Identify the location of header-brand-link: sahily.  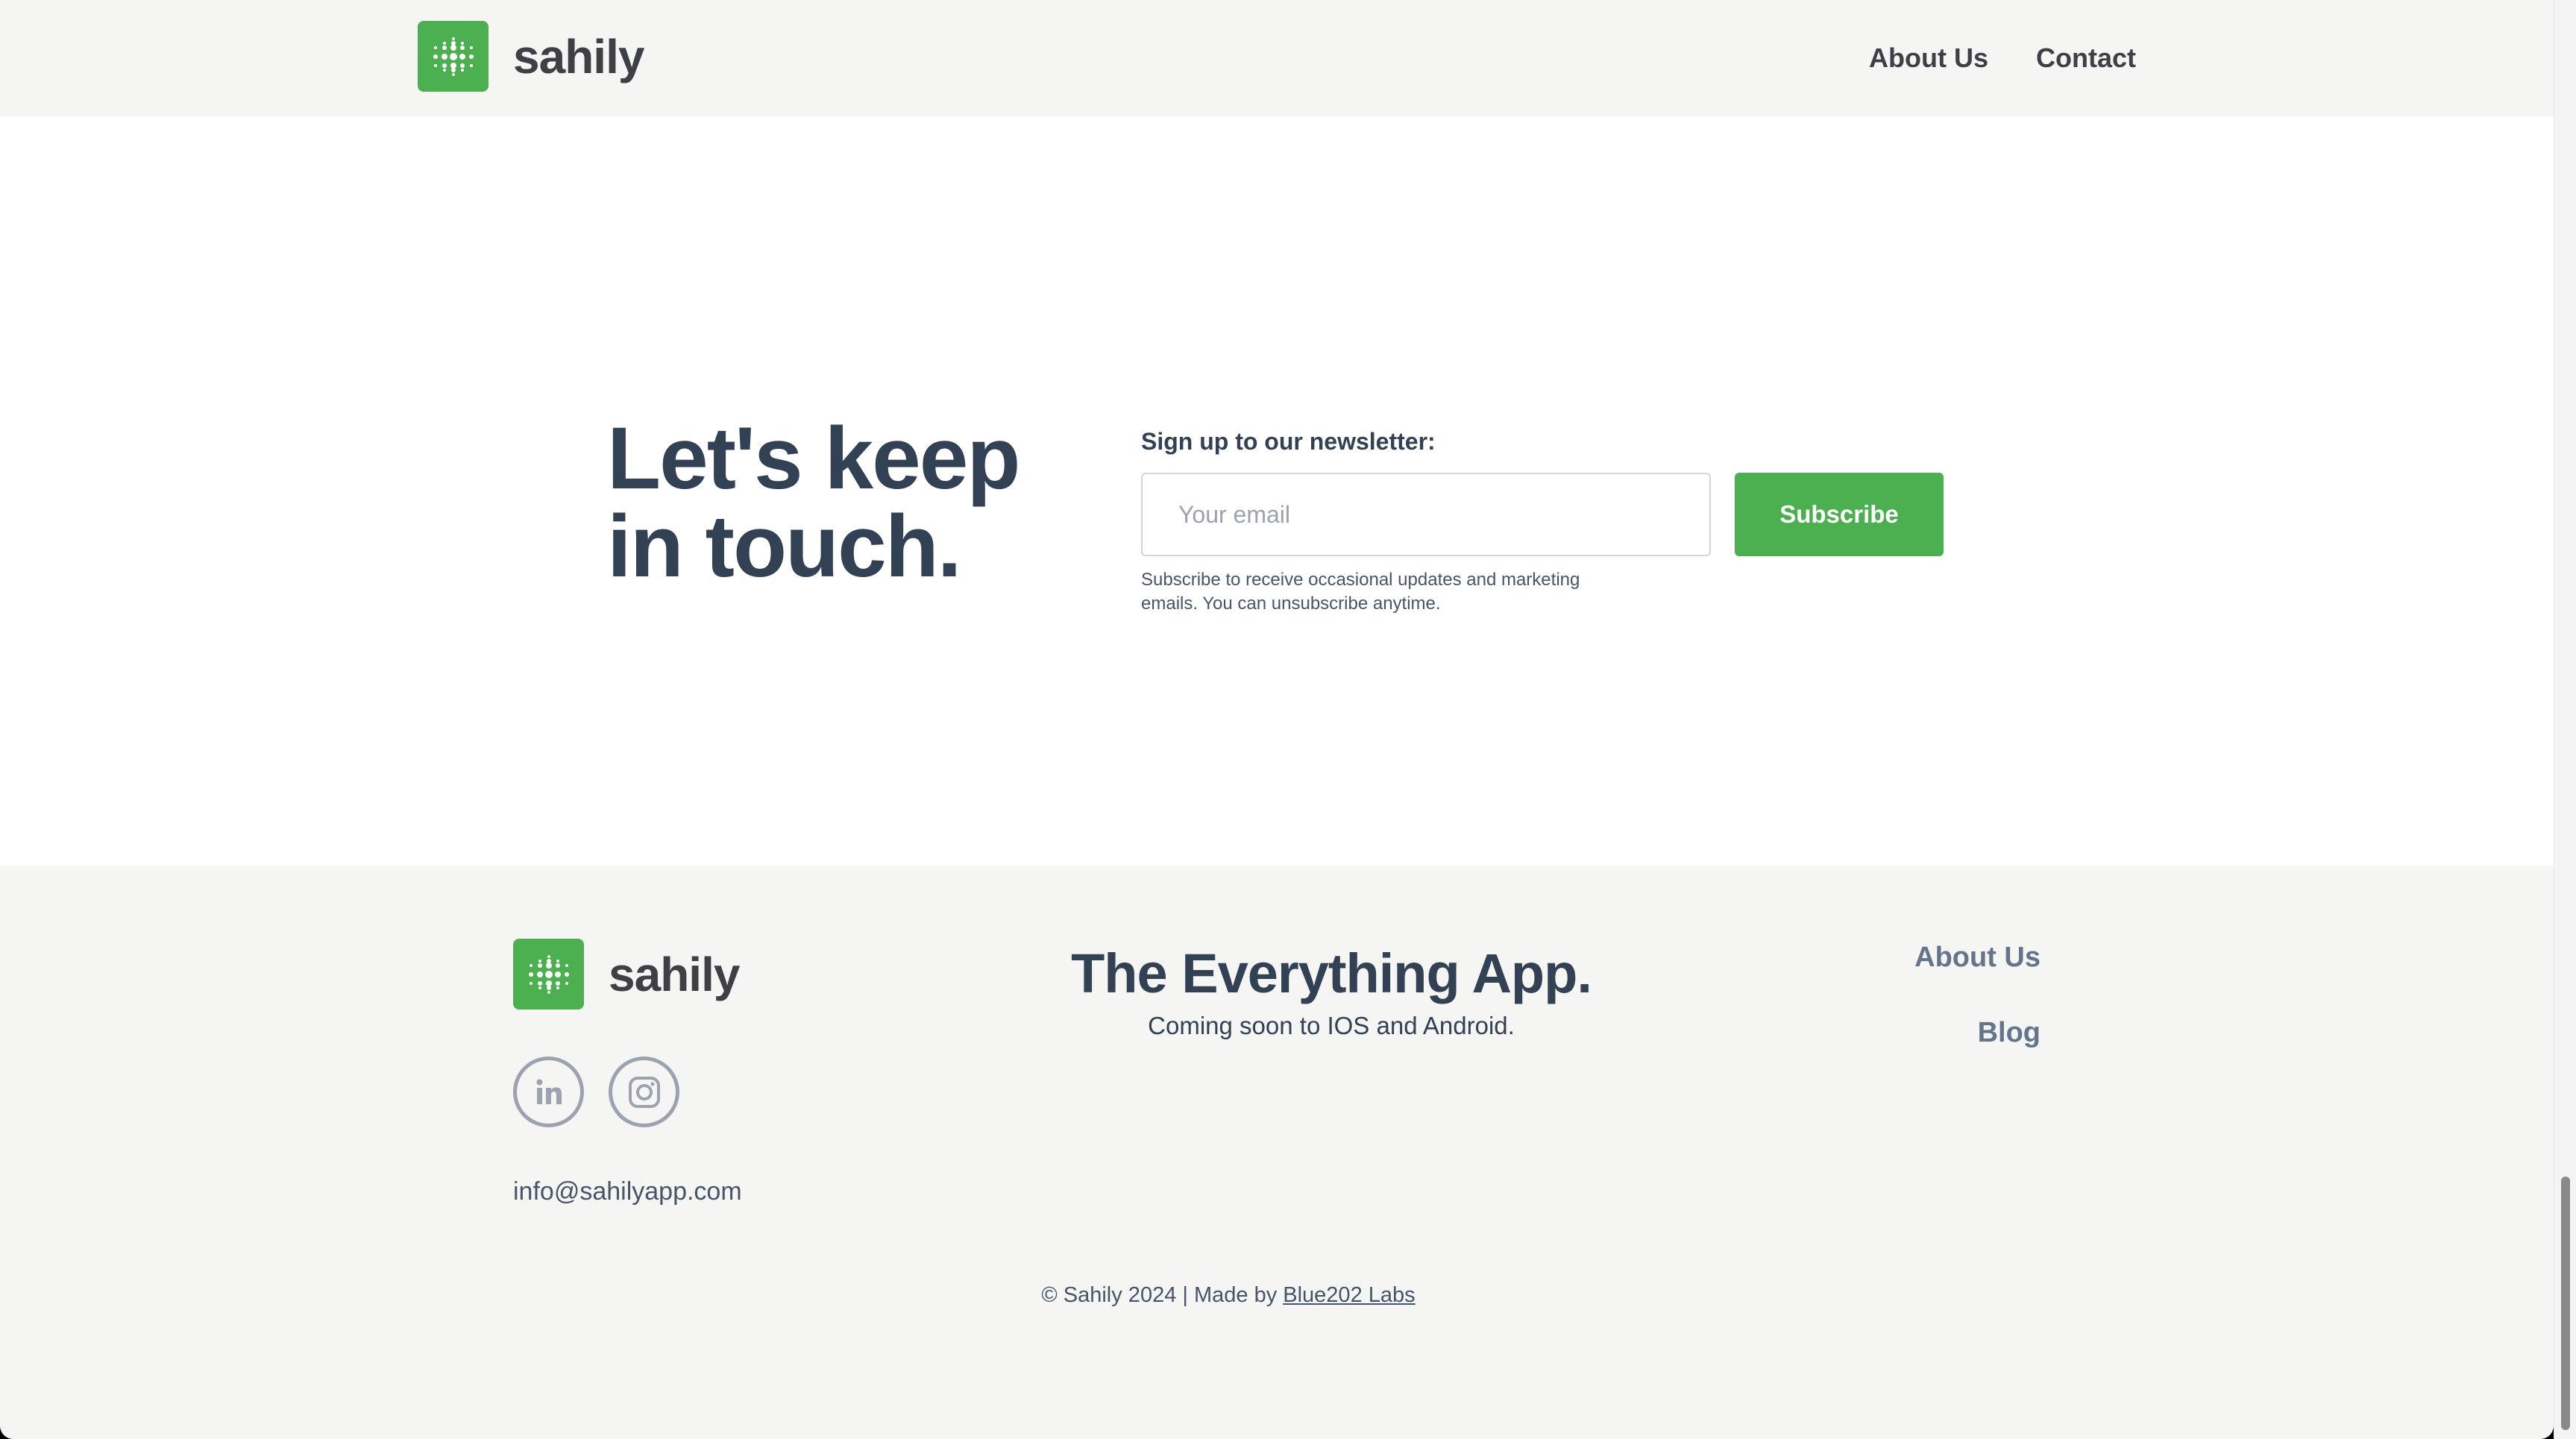
(531, 56).